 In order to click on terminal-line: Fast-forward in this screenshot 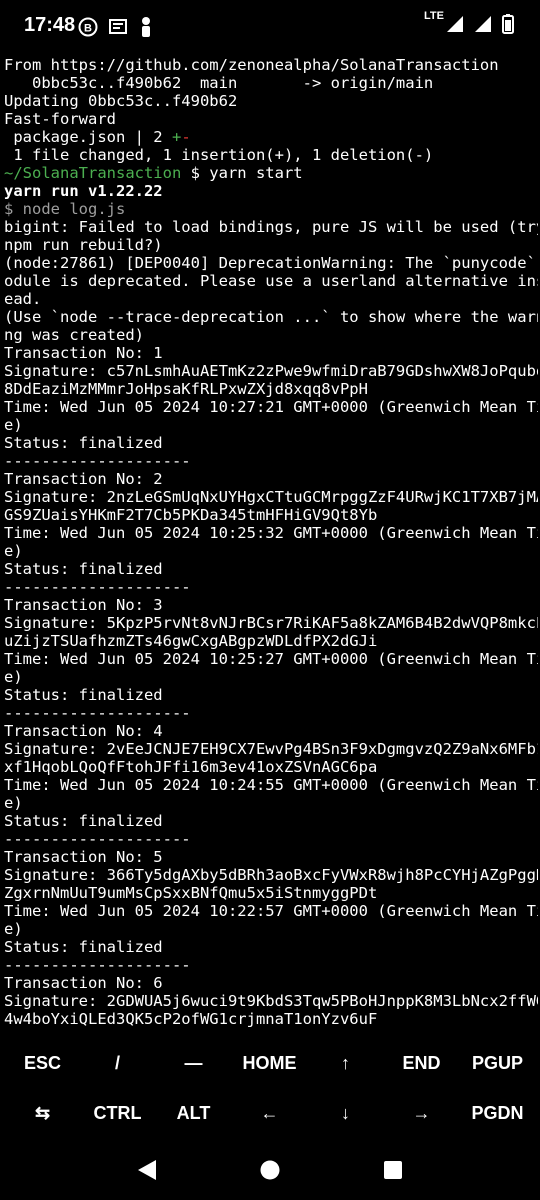, I will do `click(60, 119)`.